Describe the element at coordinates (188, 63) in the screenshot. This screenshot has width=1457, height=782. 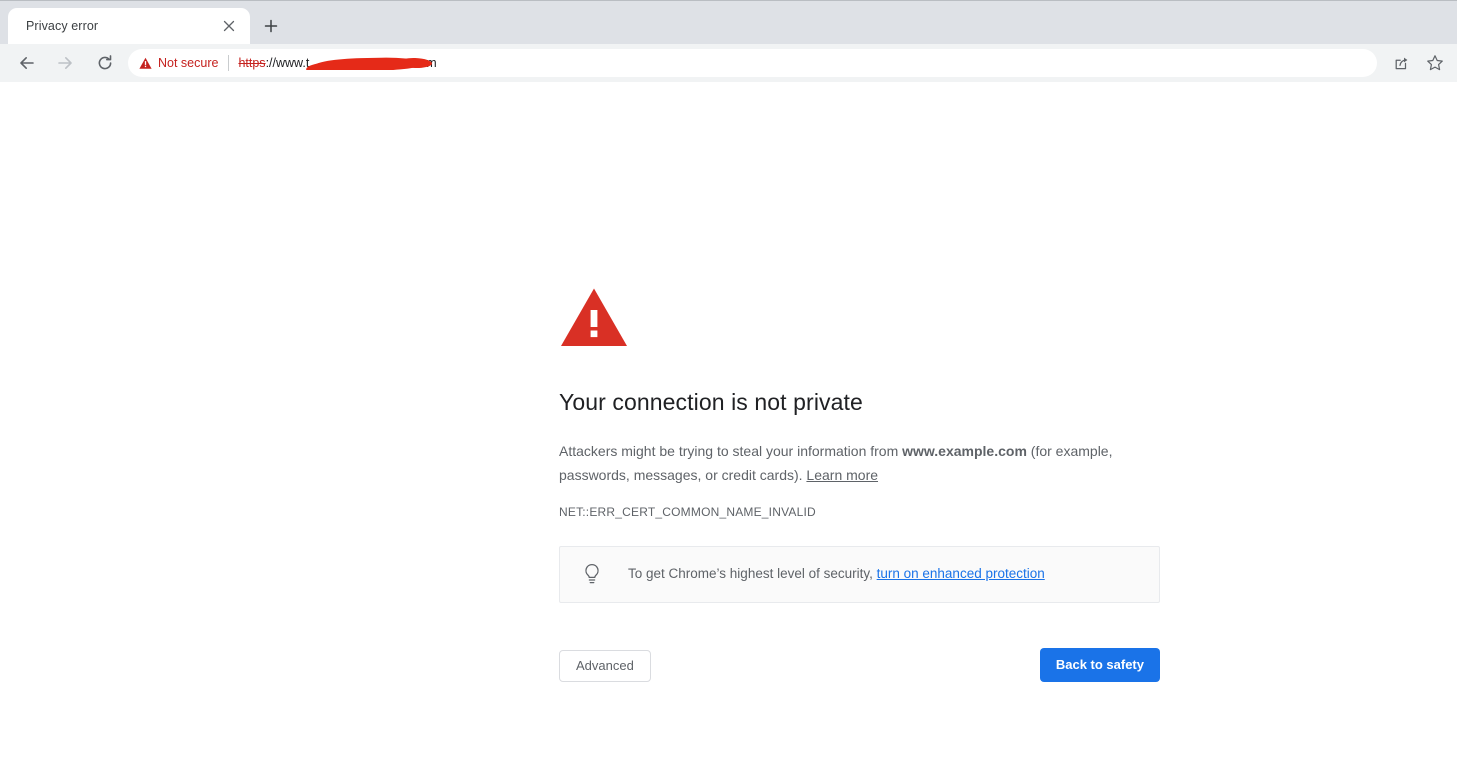
I see `not-secure-label: Not secure` at that location.